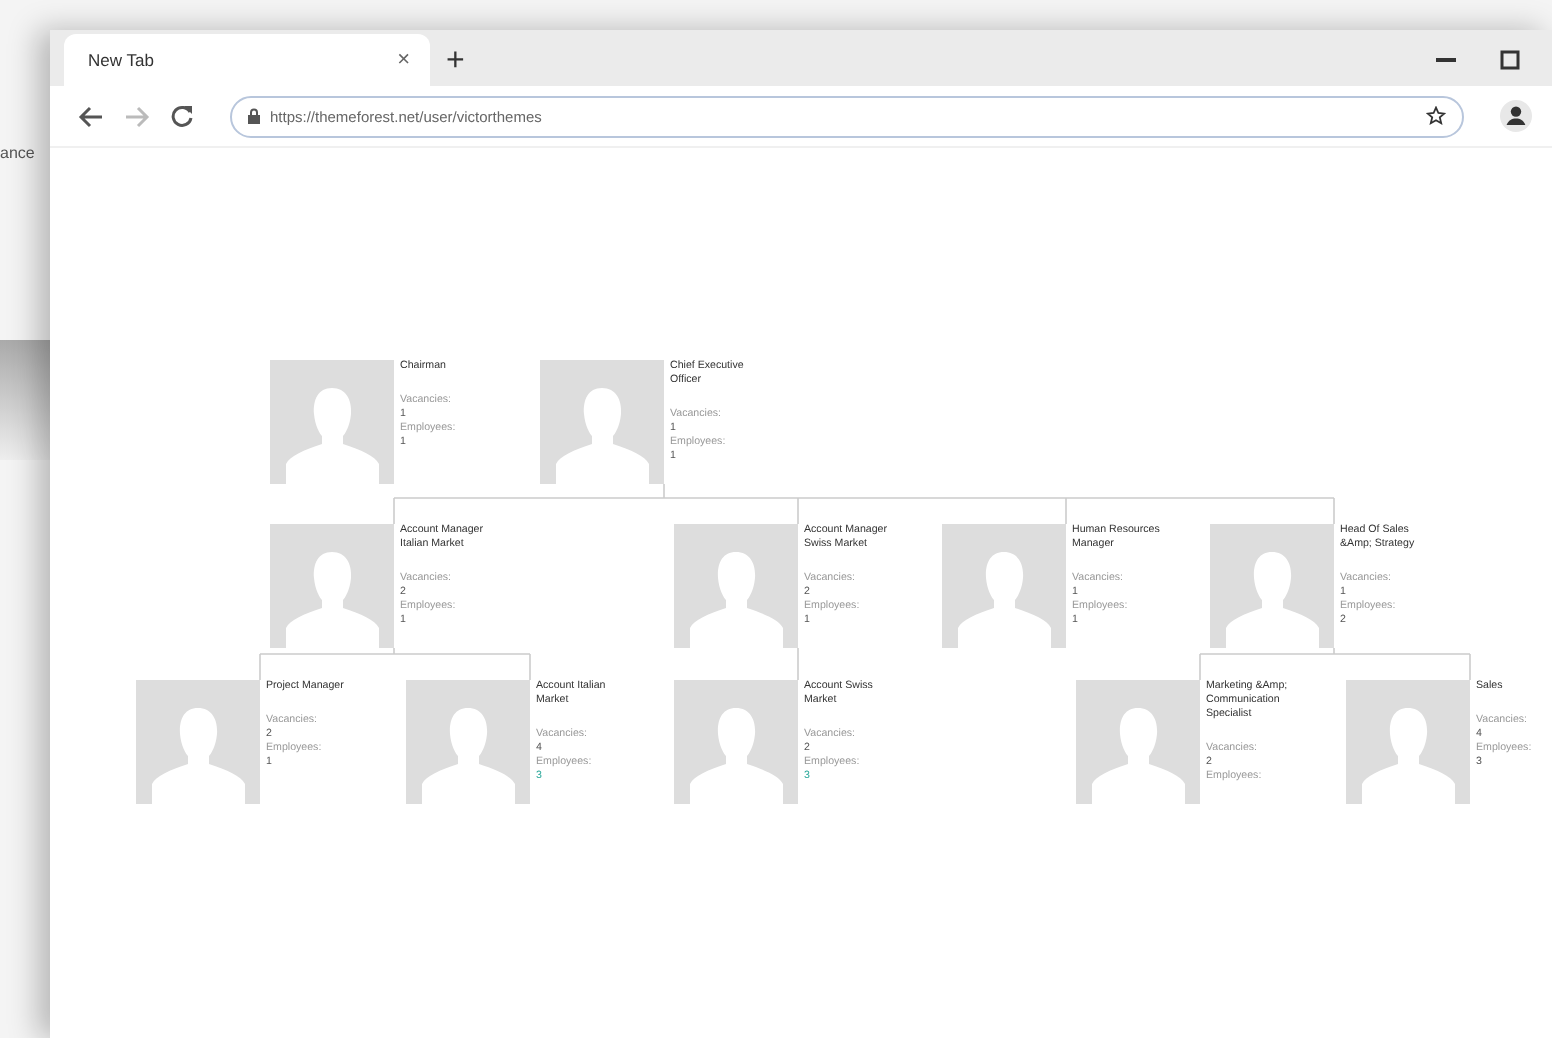  I want to click on star-icon, so click(1436, 116).